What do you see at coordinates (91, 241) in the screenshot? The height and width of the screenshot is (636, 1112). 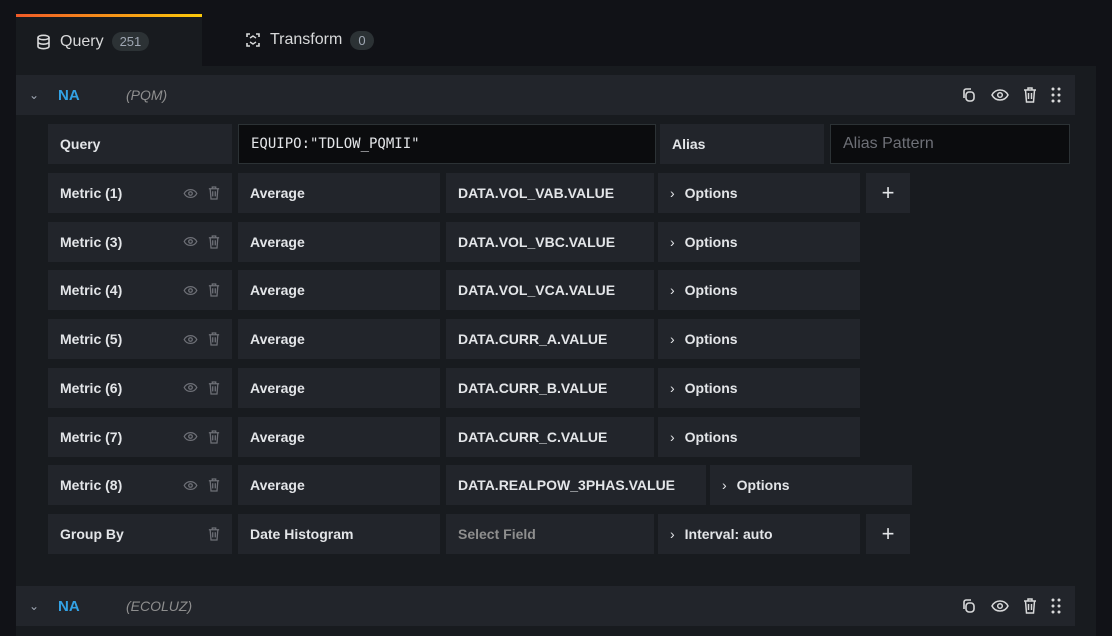 I see `metric-label-text: Metric (3)` at bounding box center [91, 241].